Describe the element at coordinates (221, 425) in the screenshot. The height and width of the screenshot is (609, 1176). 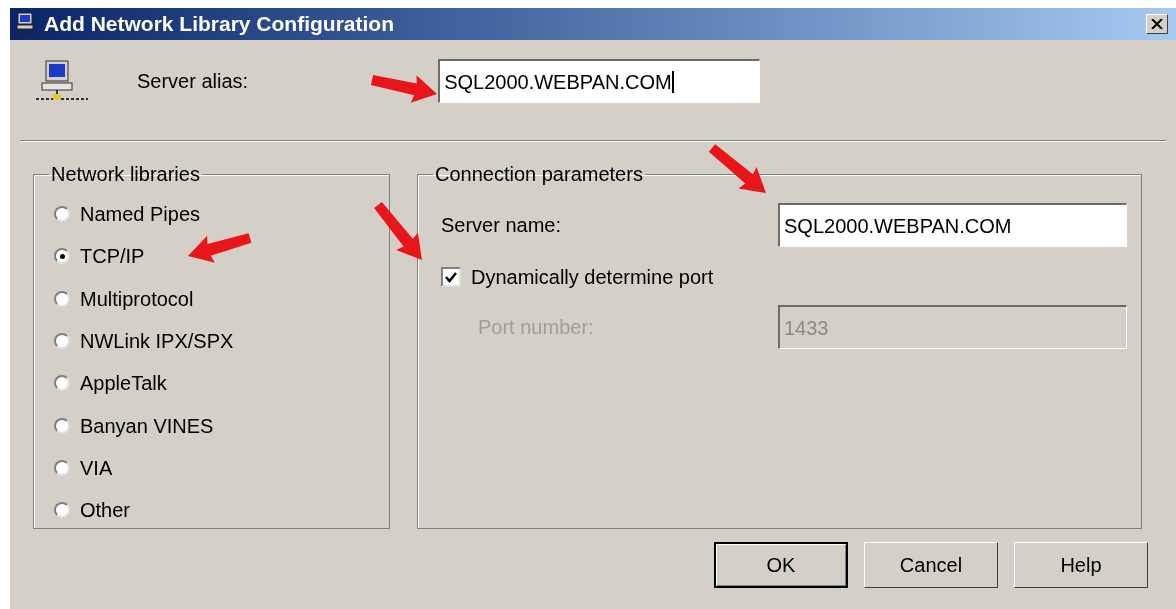
I see `radio-option: Banyan VINES` at that location.